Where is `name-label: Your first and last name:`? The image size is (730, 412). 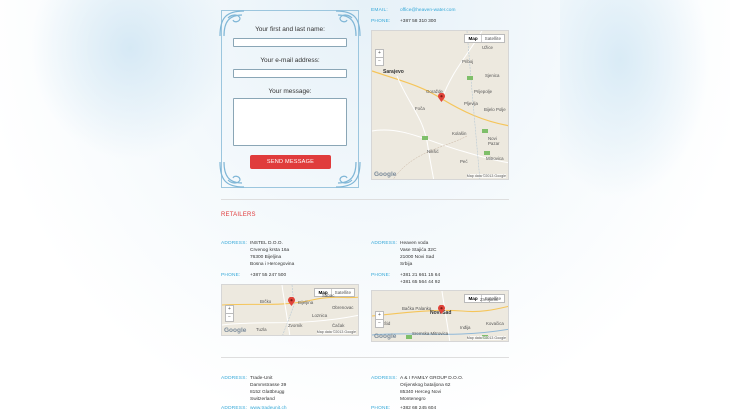 name-label: Your first and last name: is located at coordinates (290, 29).